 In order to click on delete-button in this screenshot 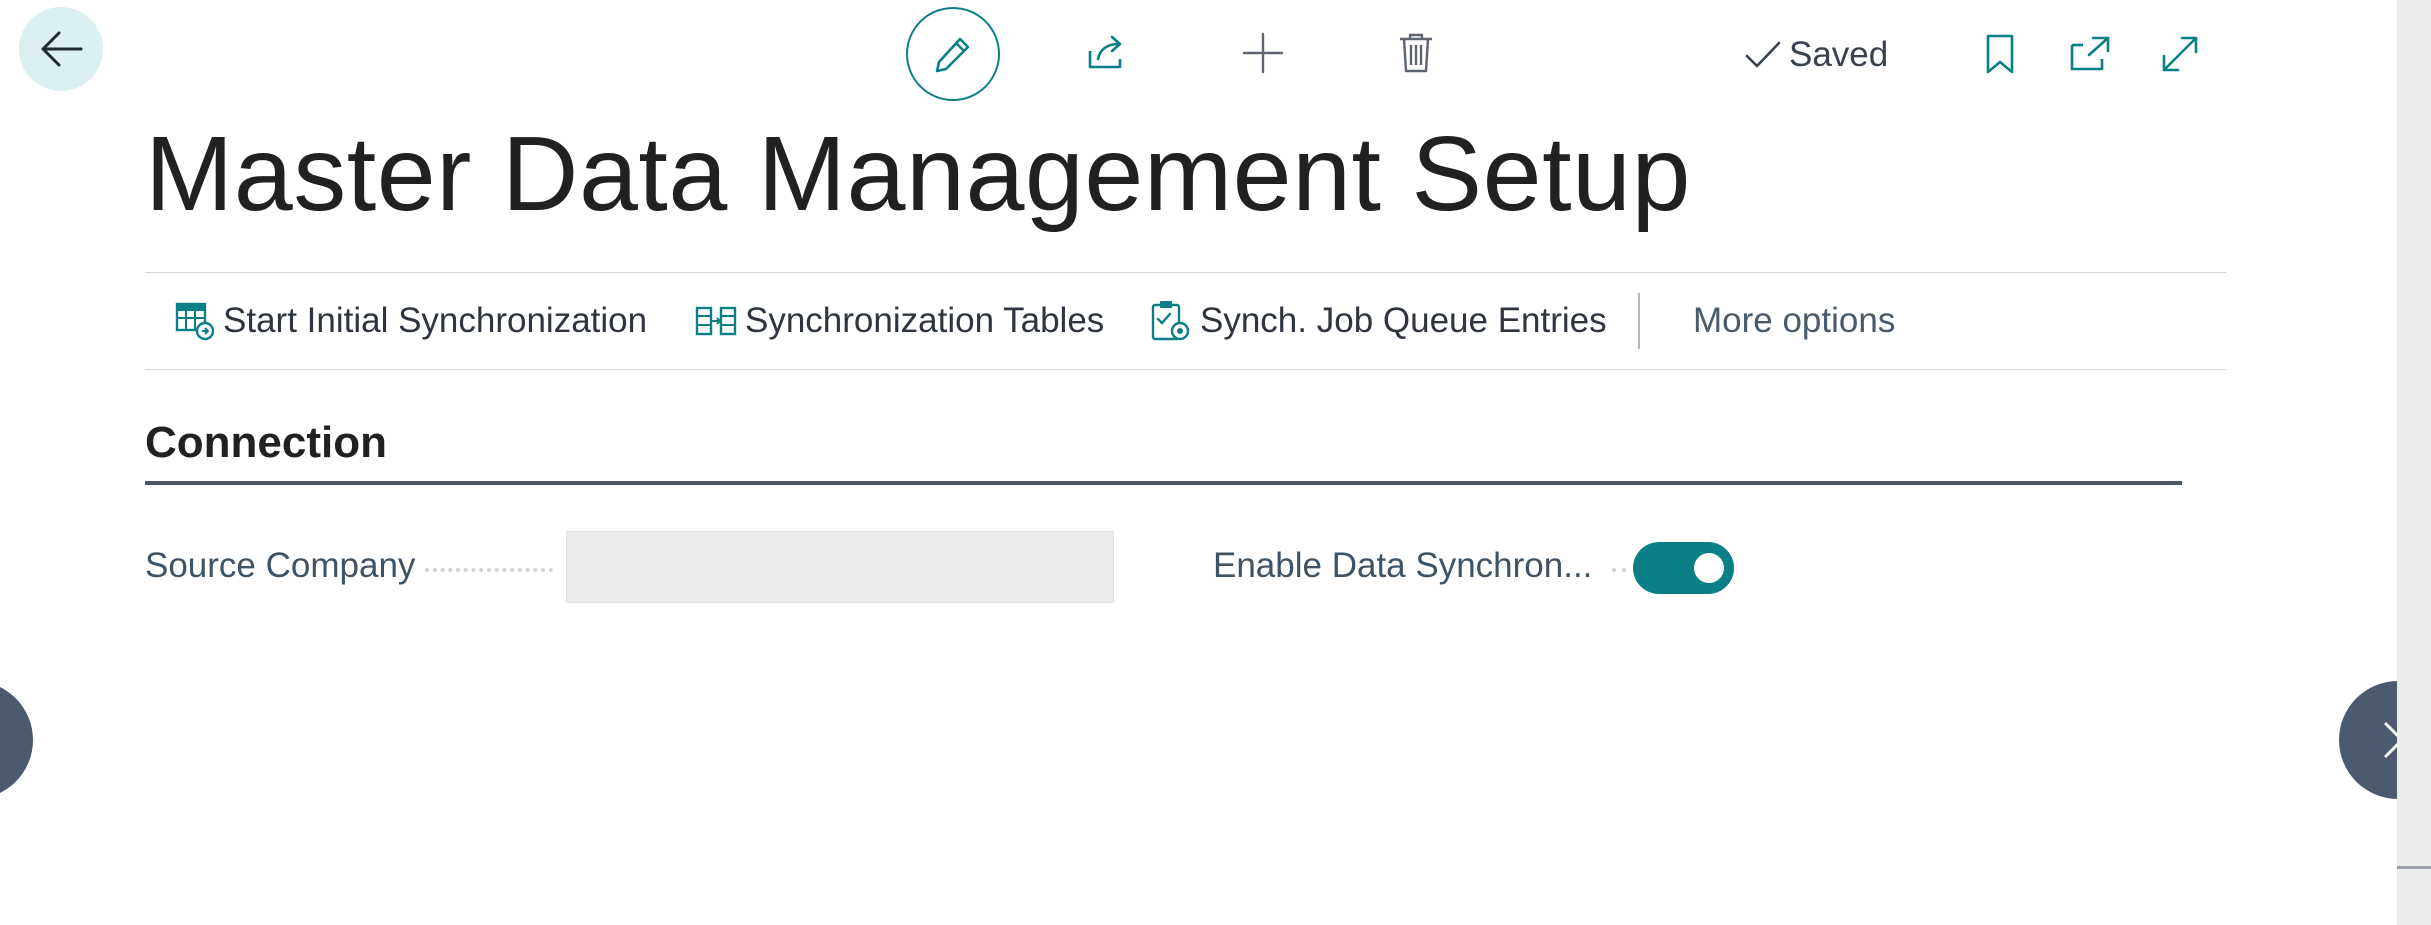, I will do `click(1416, 53)`.